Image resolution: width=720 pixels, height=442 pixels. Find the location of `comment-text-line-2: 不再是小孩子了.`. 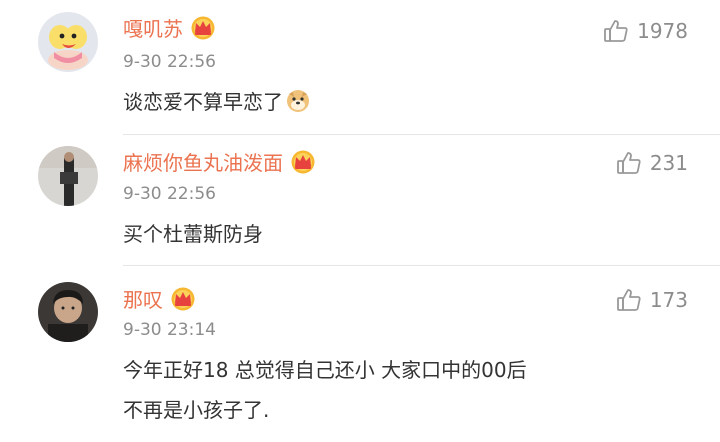

comment-text-line-2: 不再是小孩子了. is located at coordinates (196, 410).